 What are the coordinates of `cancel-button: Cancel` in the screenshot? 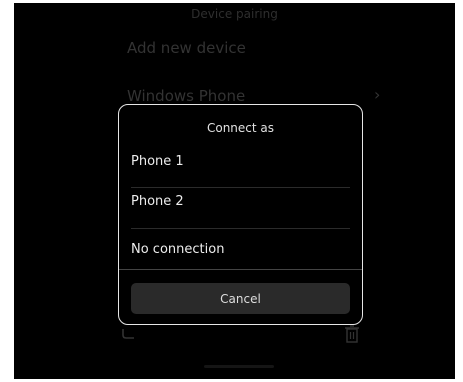 It's located at (240, 298).